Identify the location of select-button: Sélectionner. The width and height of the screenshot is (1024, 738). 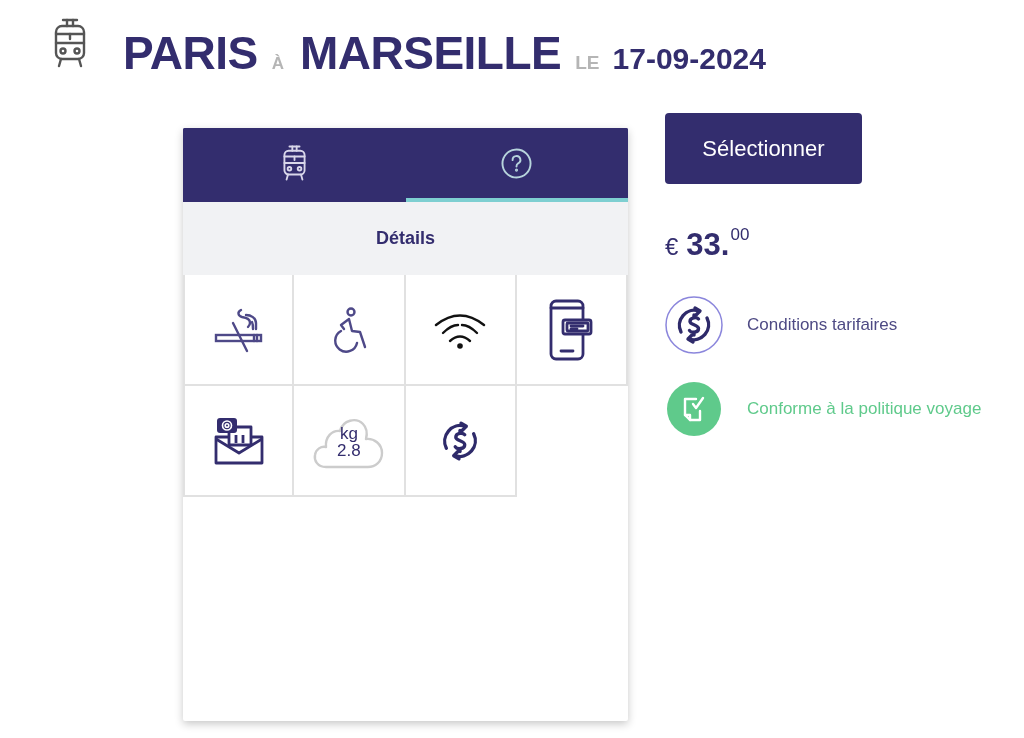
(763, 148).